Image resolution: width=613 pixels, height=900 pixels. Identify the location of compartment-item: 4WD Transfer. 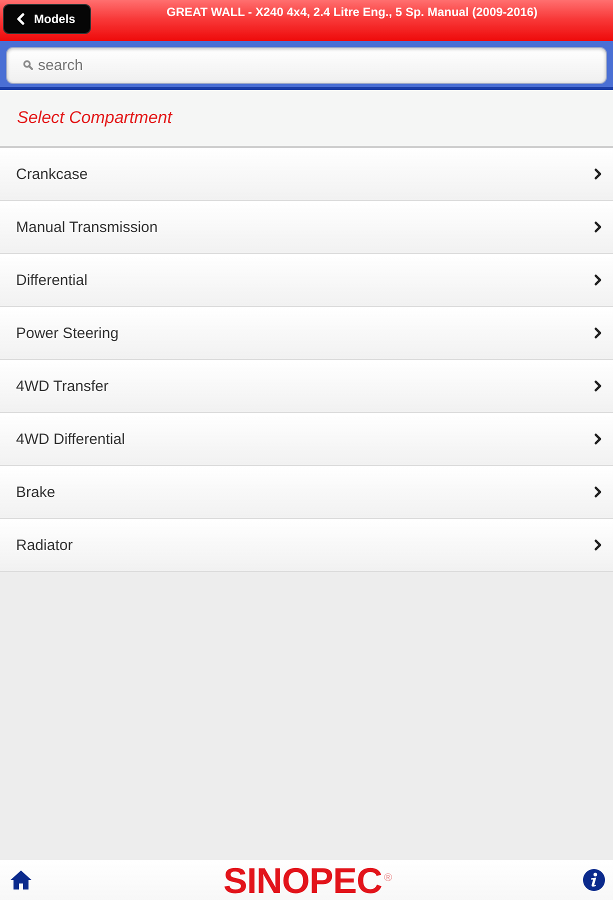
(306, 386).